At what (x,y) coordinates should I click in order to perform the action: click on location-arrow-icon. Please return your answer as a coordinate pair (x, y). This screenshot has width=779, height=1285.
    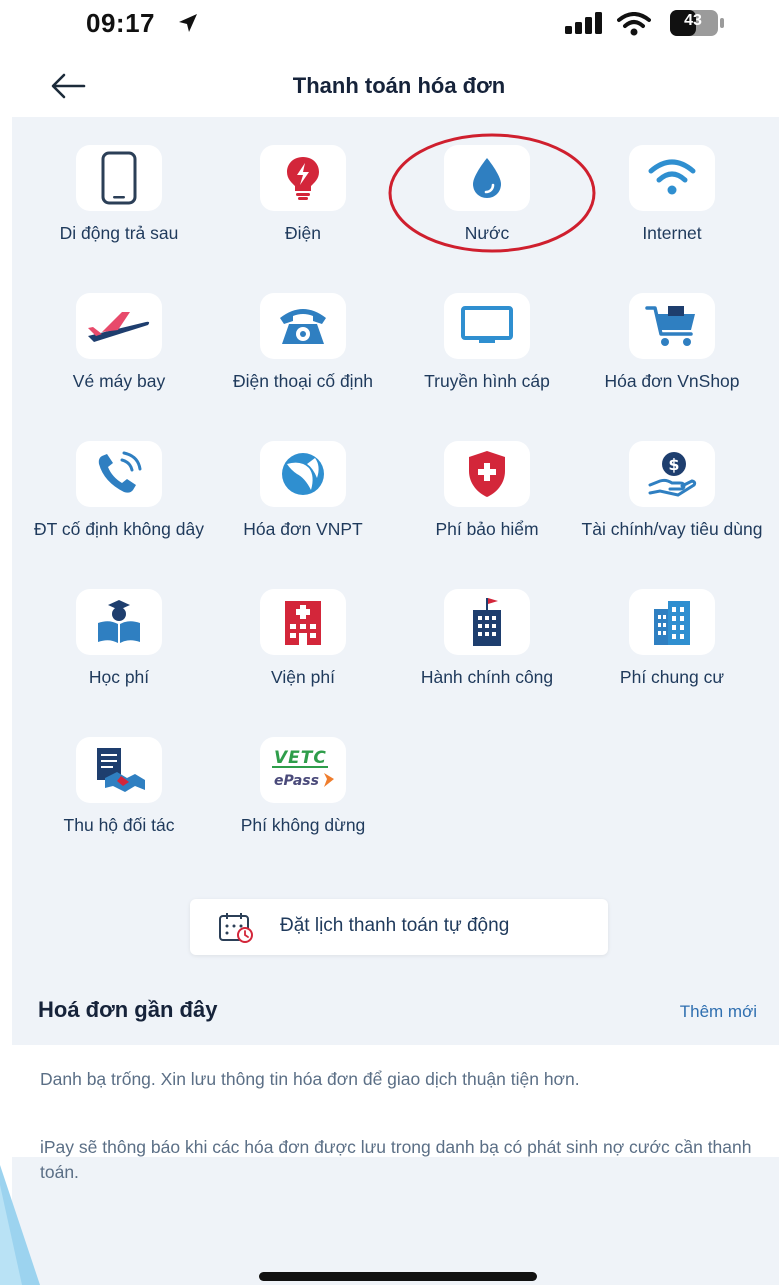
    Looking at the image, I should click on (188, 23).